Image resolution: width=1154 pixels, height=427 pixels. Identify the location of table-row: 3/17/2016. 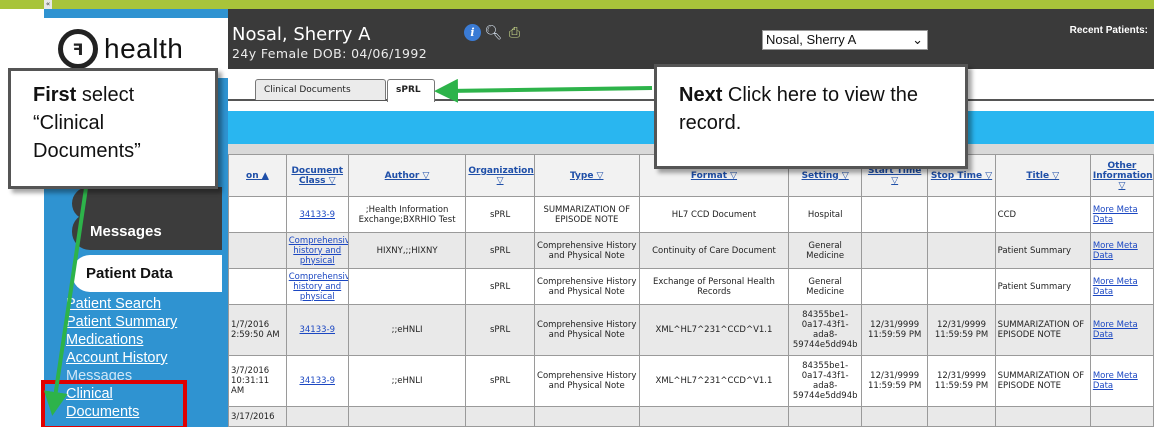
(691, 416).